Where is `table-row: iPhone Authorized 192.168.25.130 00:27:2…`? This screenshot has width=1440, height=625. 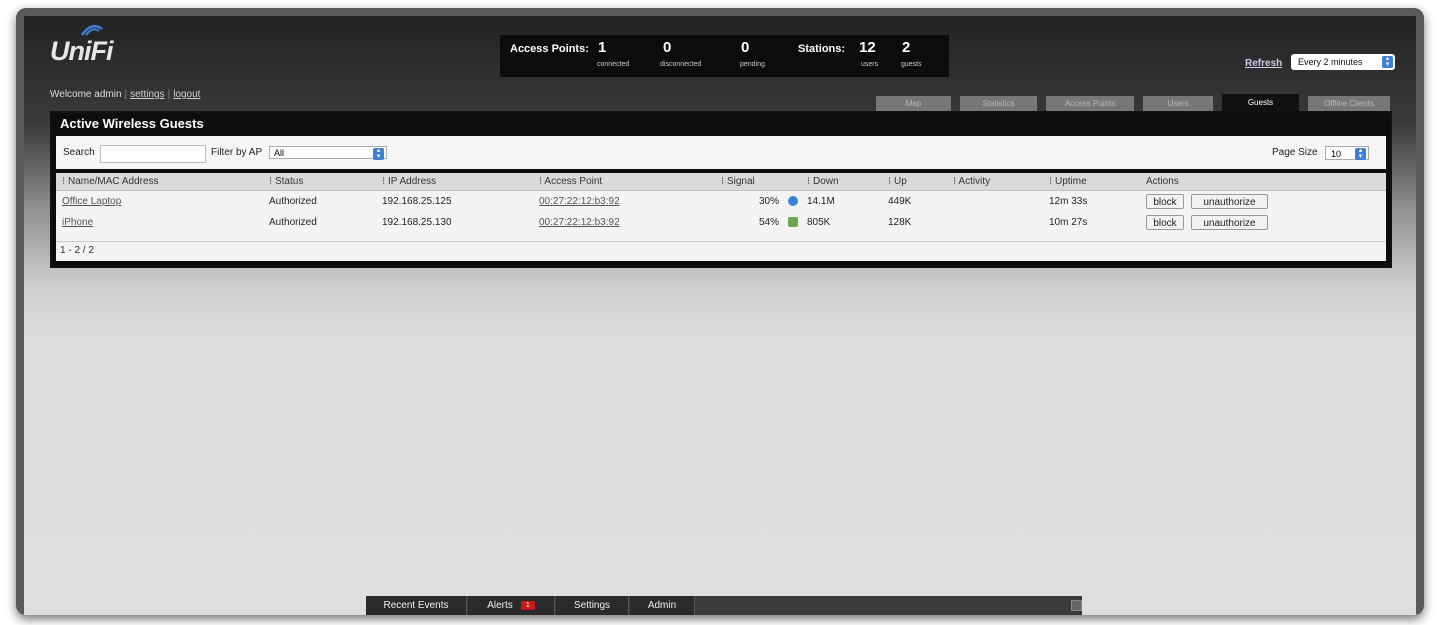
table-row: iPhone Authorized 192.168.25.130 00:27:2… is located at coordinates (721, 223).